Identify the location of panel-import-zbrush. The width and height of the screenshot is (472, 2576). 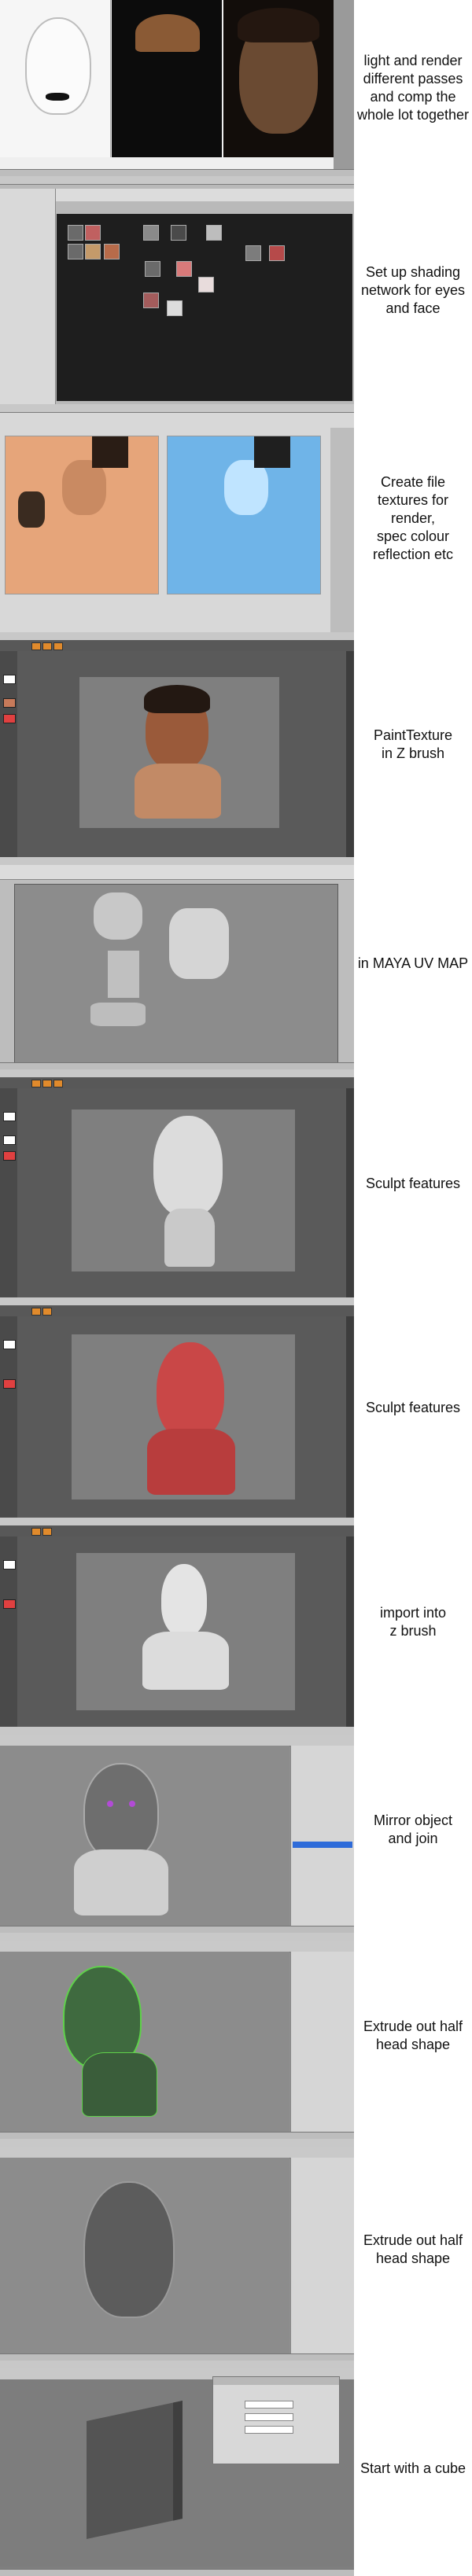
(177, 1623).